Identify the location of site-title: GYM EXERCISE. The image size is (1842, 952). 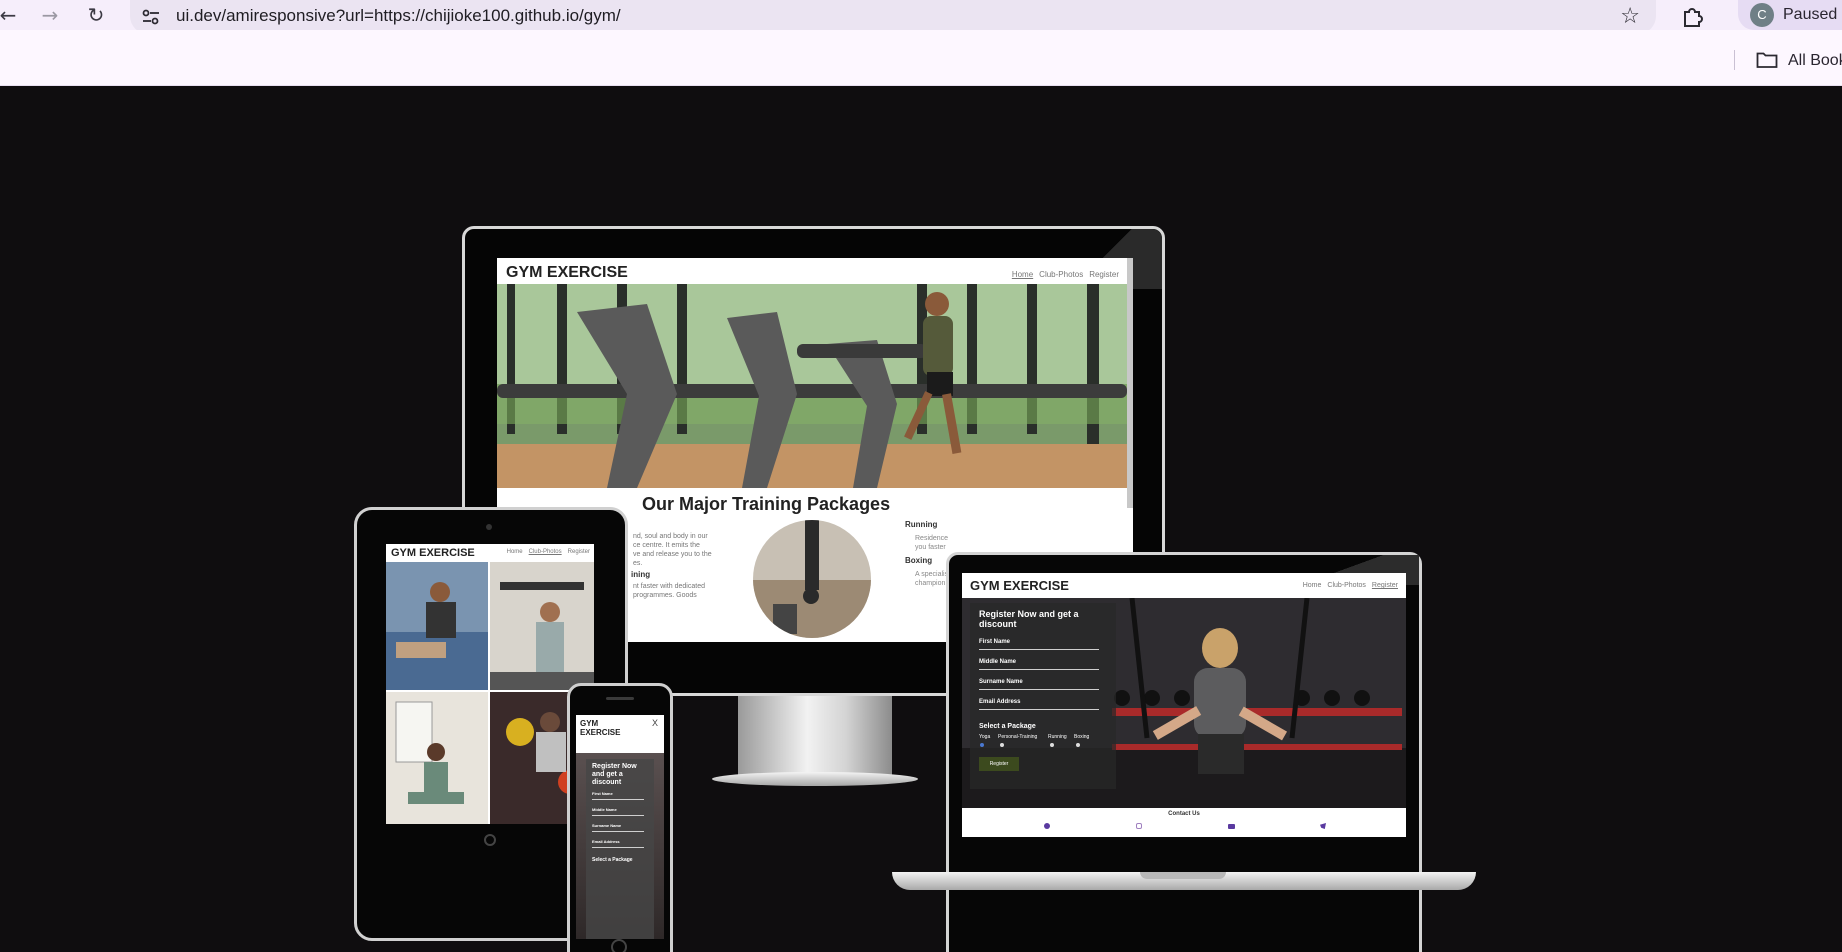
(567, 272).